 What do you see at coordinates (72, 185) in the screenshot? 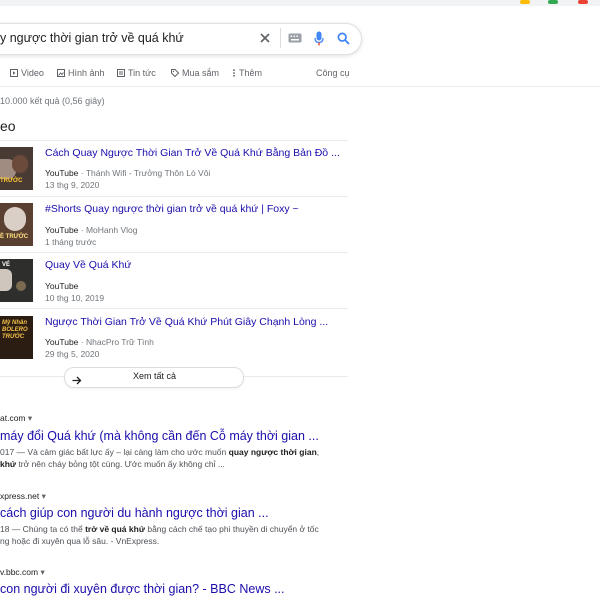
I see `video-date: 13 thg 9, 2020` at bounding box center [72, 185].